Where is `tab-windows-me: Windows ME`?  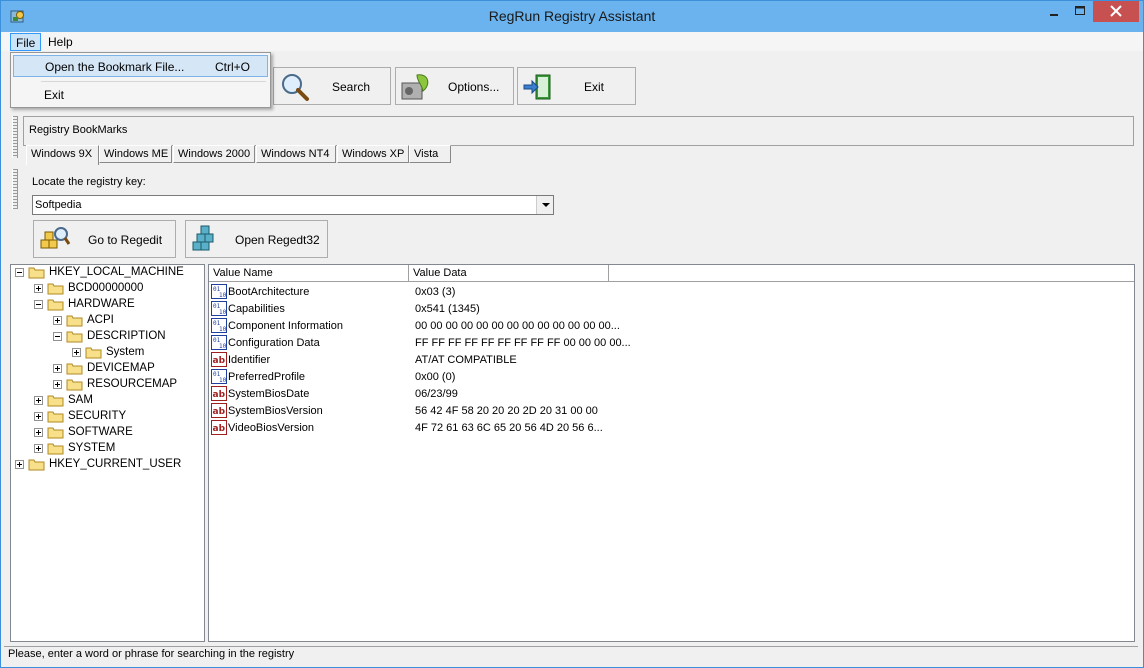
tab-windows-me: Windows ME is located at coordinates (135, 154).